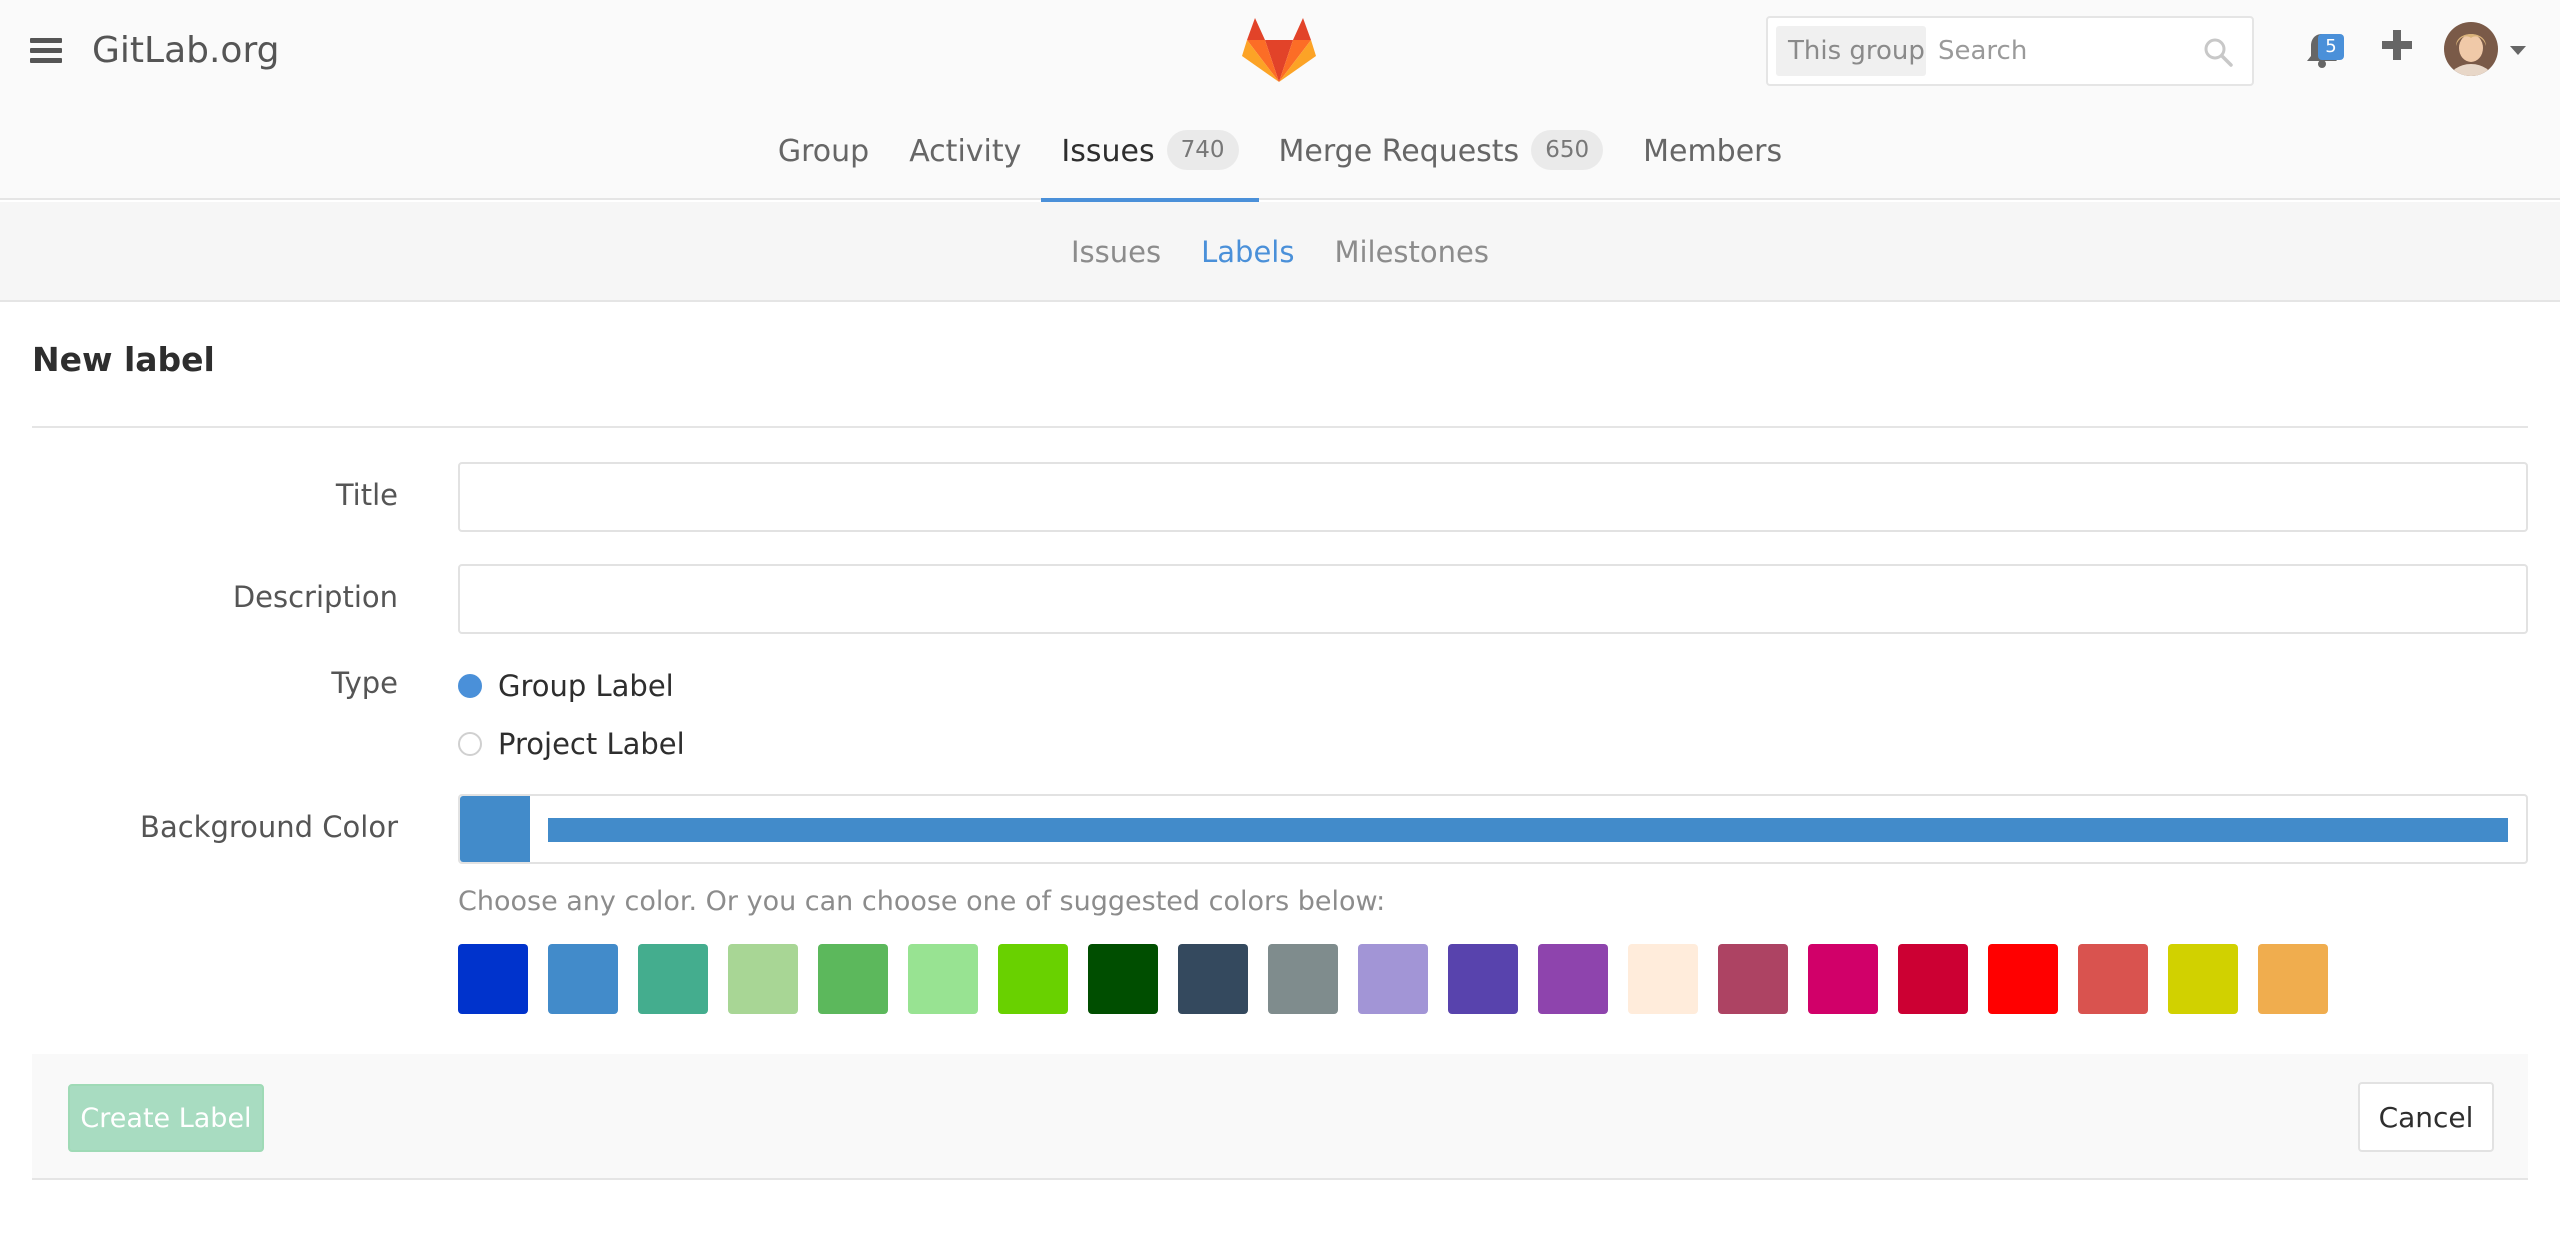  I want to click on tab-group: Group, so click(823, 160).